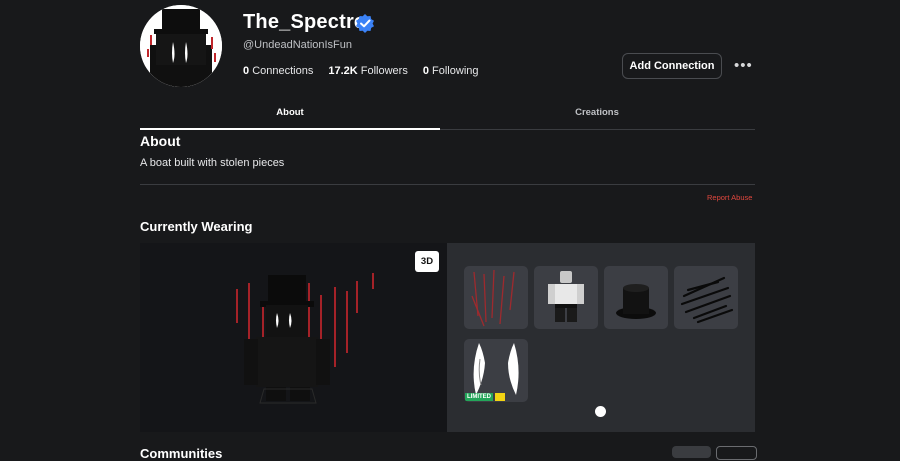 This screenshot has width=900, height=461. Describe the element at coordinates (729, 197) in the screenshot. I see `report-abuse-link: Report Abuse` at that location.